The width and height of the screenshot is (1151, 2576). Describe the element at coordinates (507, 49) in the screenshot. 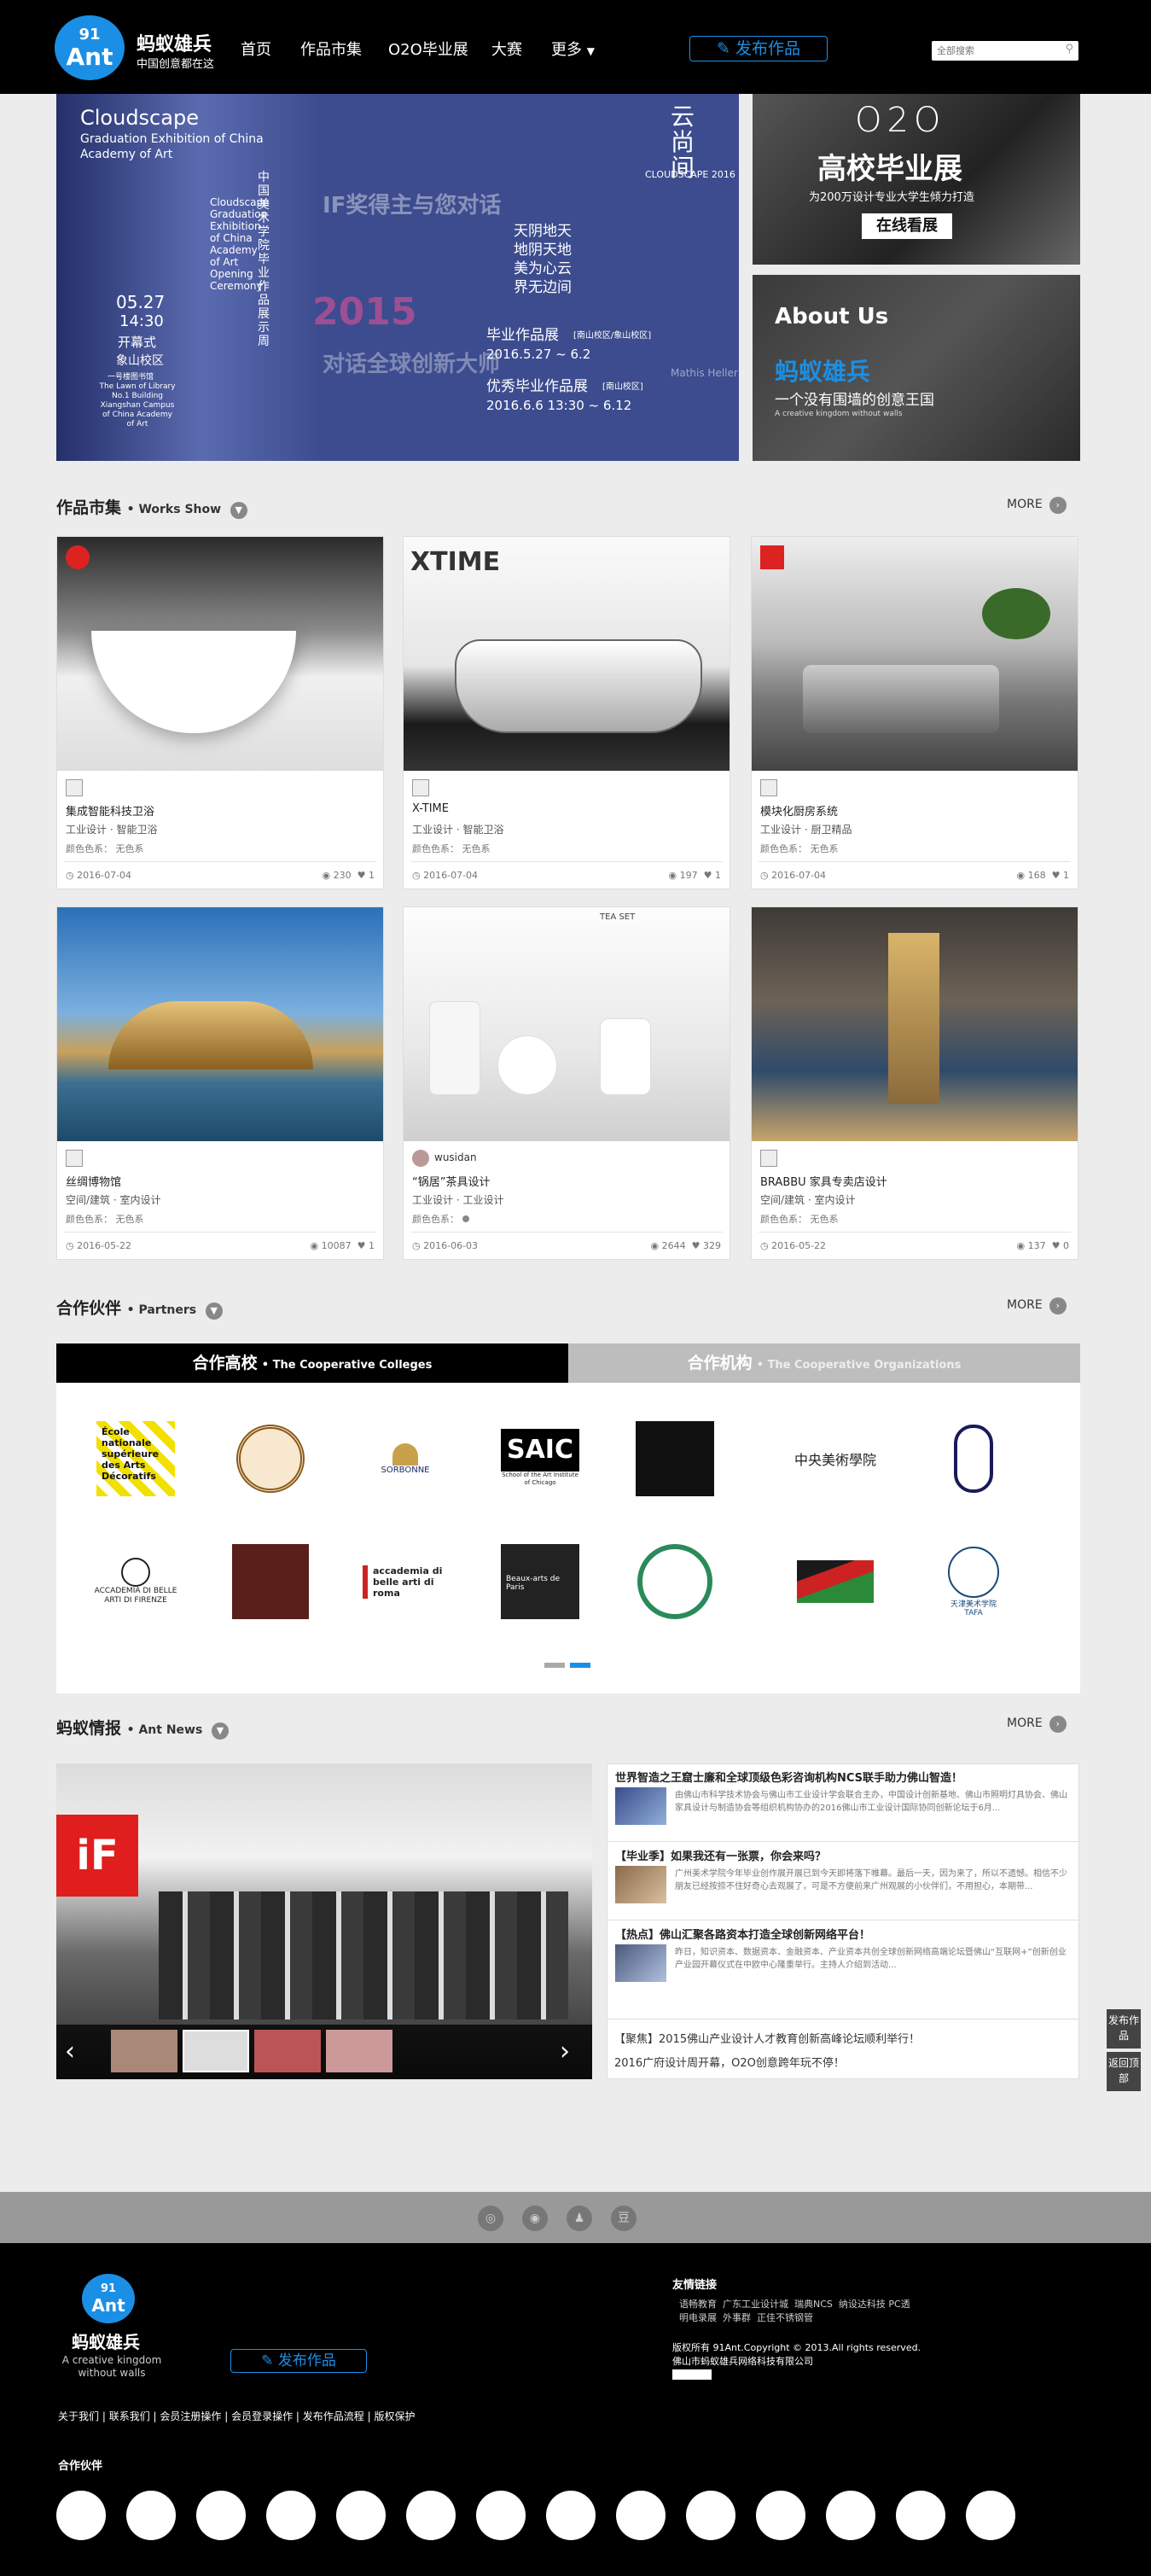

I see `nav-competition: 大赛` at that location.